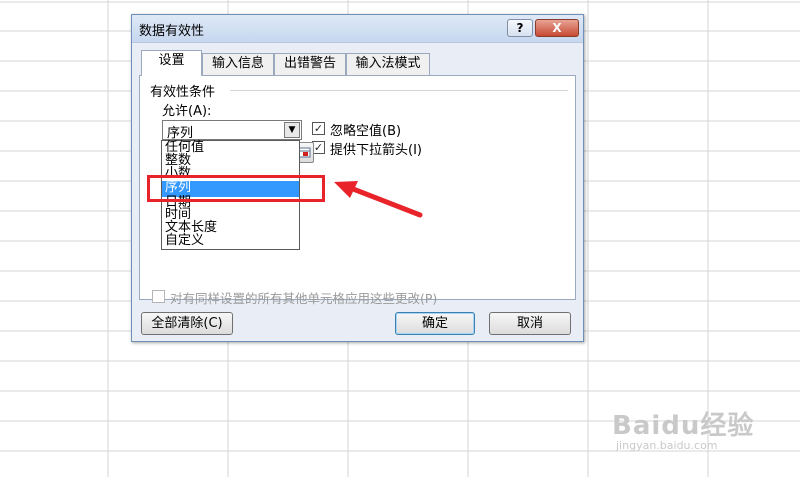  Describe the element at coordinates (187, 323) in the screenshot. I see `clear-all-button: 全部清除(C)` at that location.